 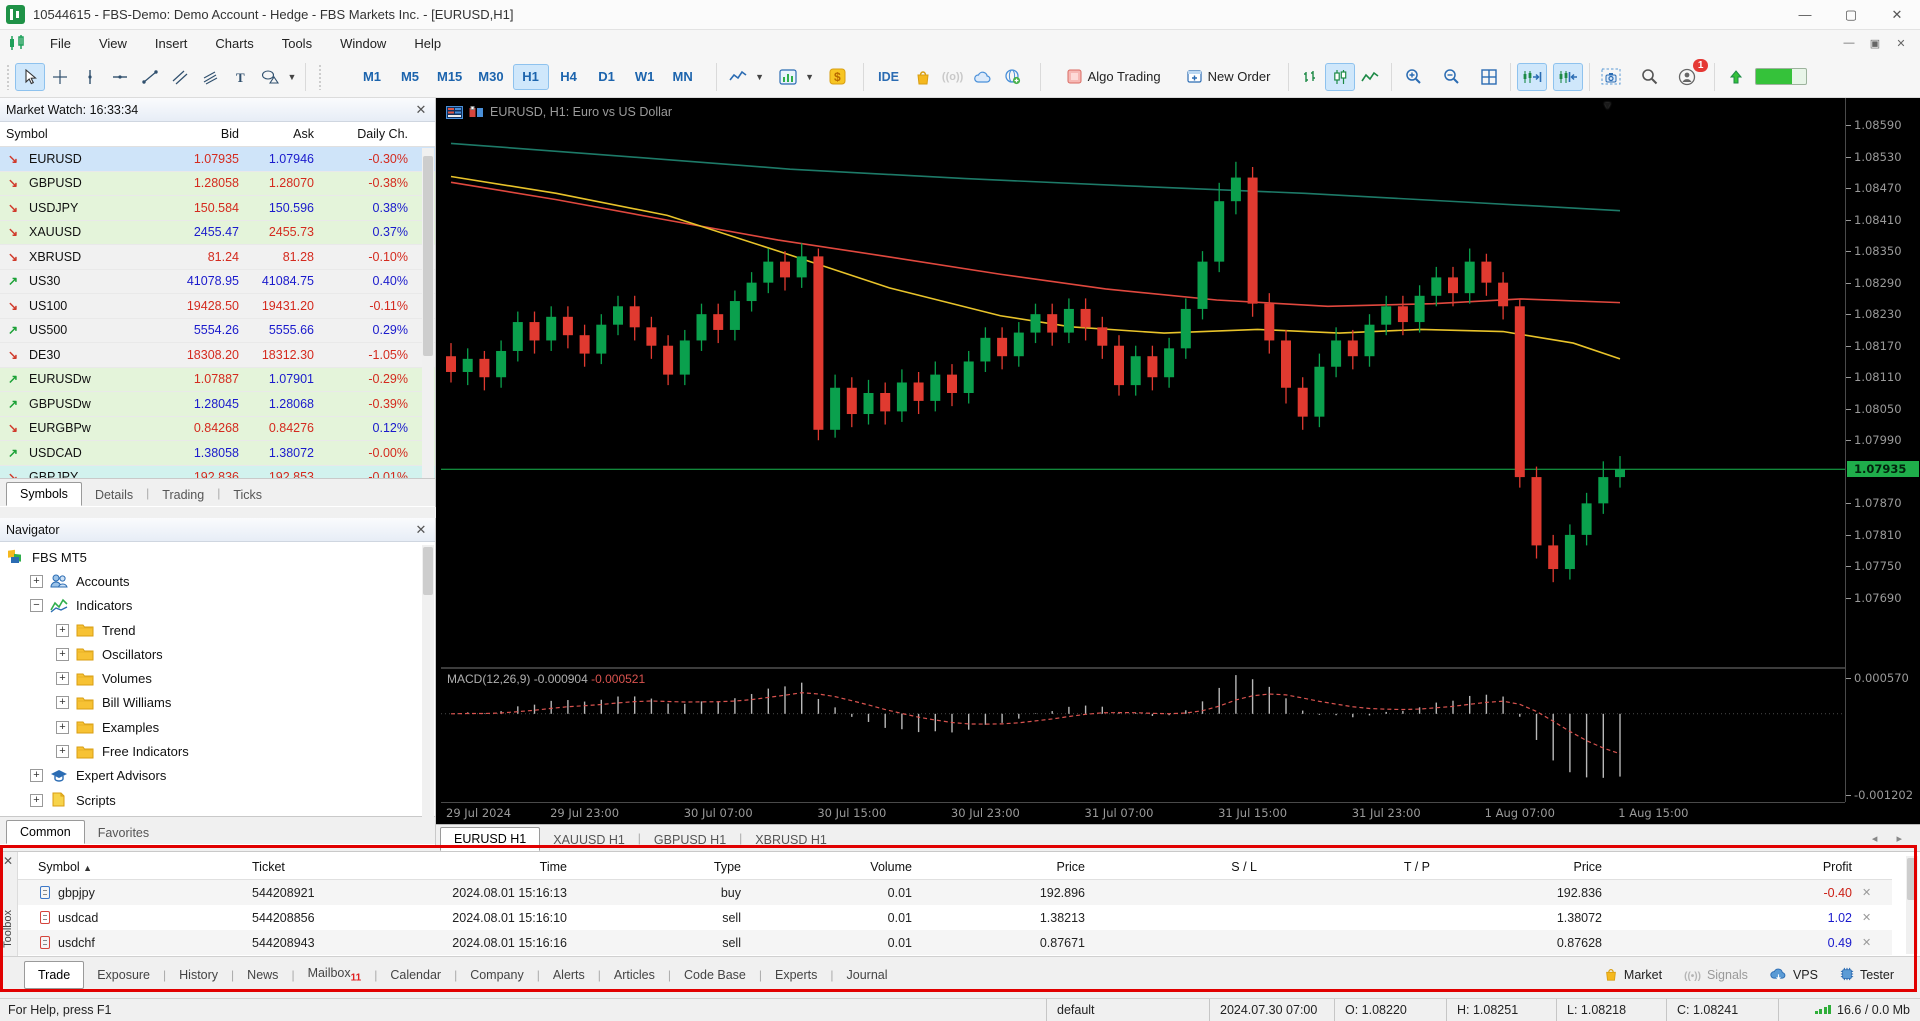 I want to click on toolbox-tester-button: Tester, so click(x=1867, y=975).